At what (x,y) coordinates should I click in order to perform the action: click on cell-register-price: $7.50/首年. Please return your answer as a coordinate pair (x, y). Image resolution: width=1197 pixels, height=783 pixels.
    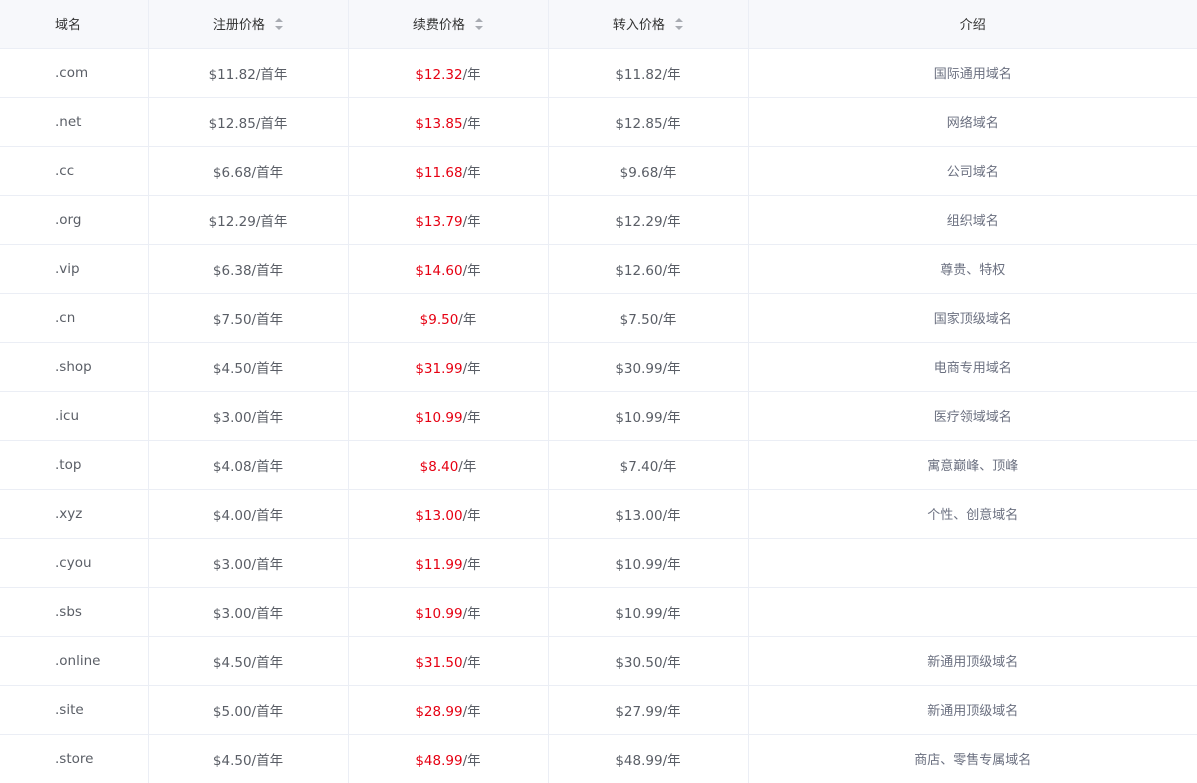
    Looking at the image, I should click on (248, 318).